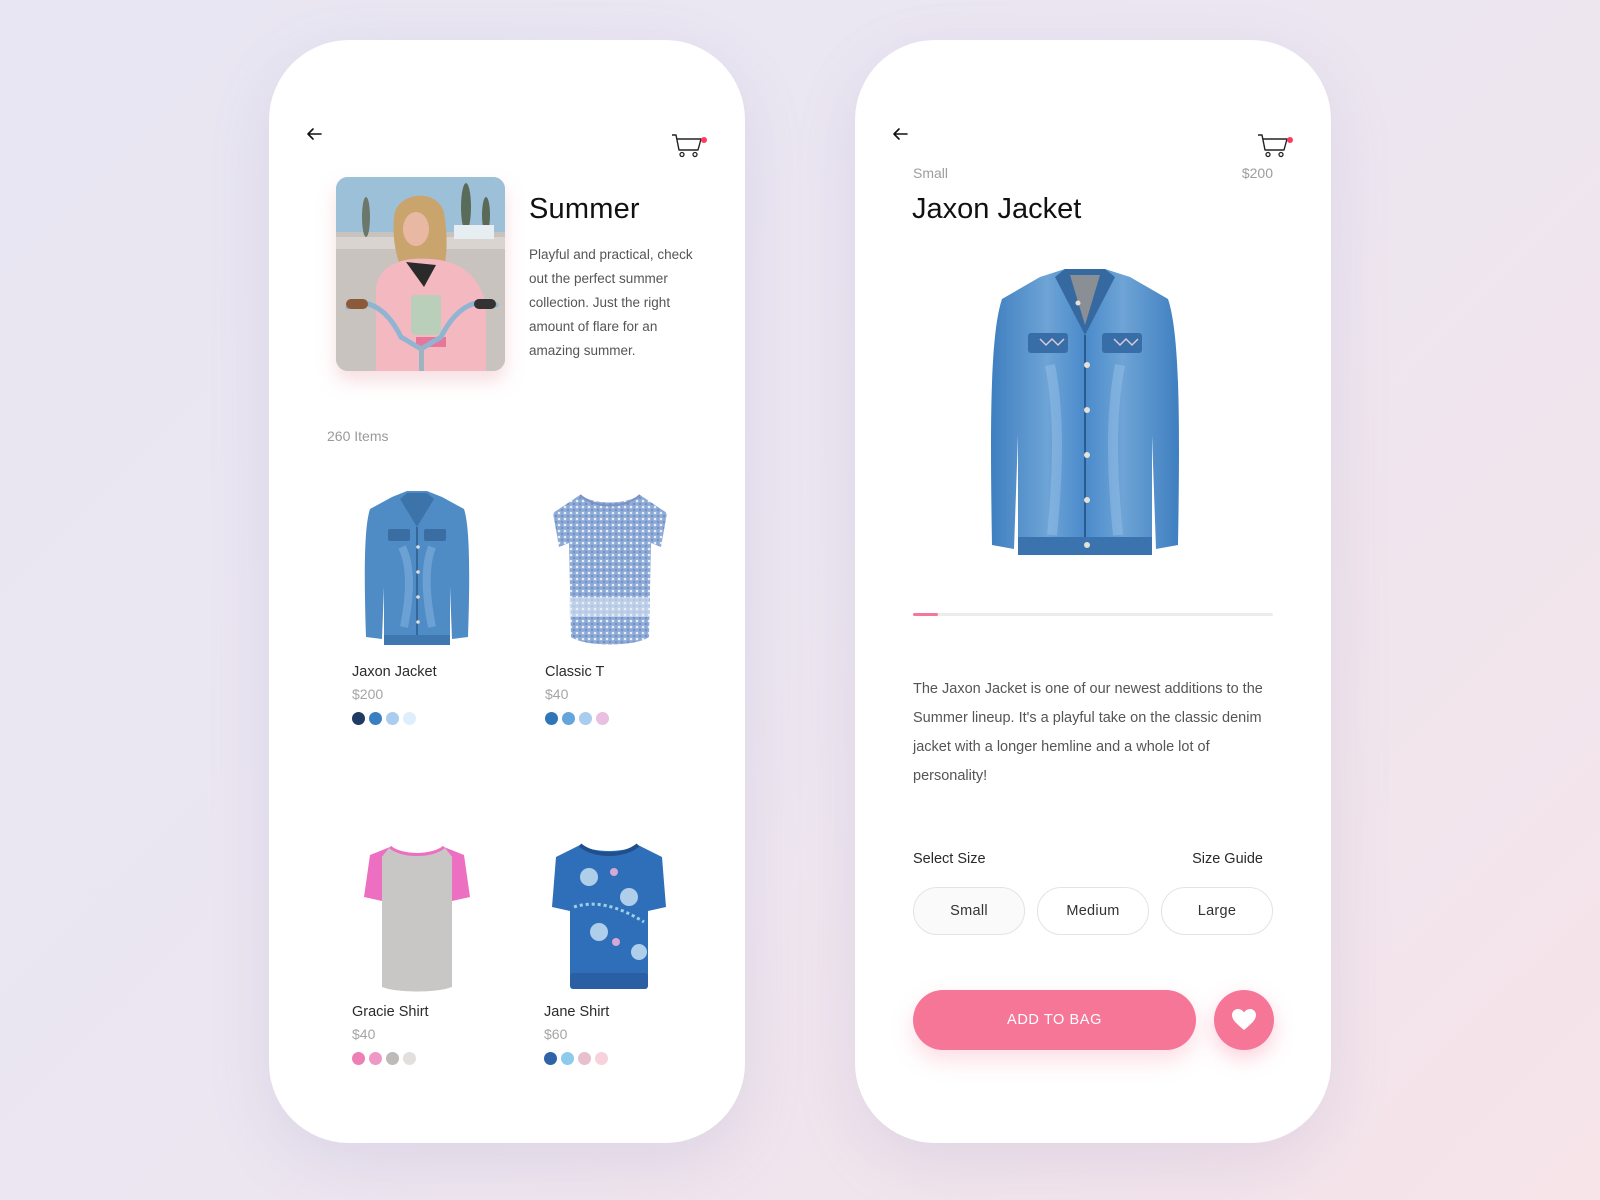 The height and width of the screenshot is (1200, 1600). I want to click on girl-on-bicycle-photo, so click(420, 274).